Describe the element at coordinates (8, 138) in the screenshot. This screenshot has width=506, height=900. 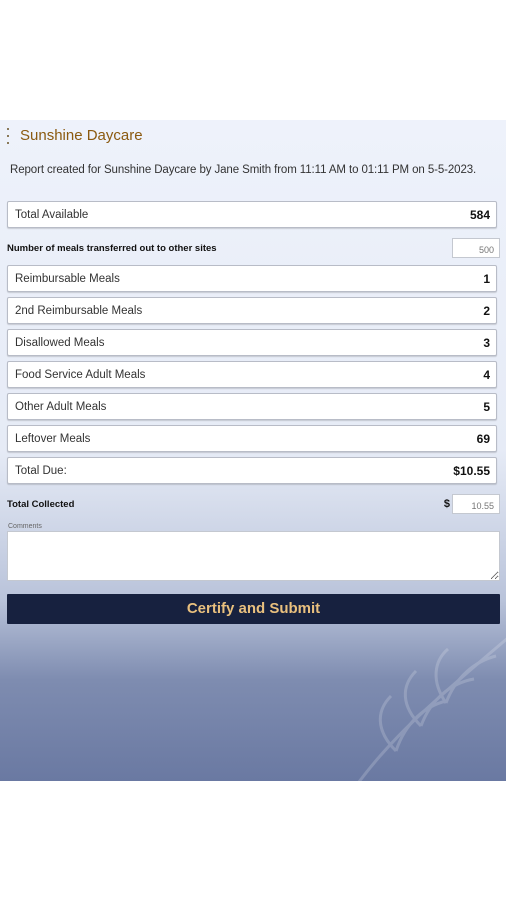
I see `drag-handle-icon` at that location.